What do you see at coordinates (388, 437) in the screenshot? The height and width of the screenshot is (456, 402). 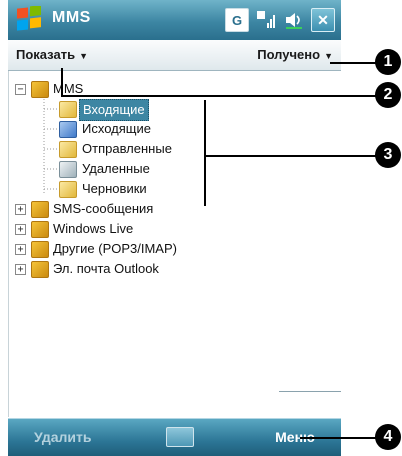 I see `callout-badge-4: 4` at bounding box center [388, 437].